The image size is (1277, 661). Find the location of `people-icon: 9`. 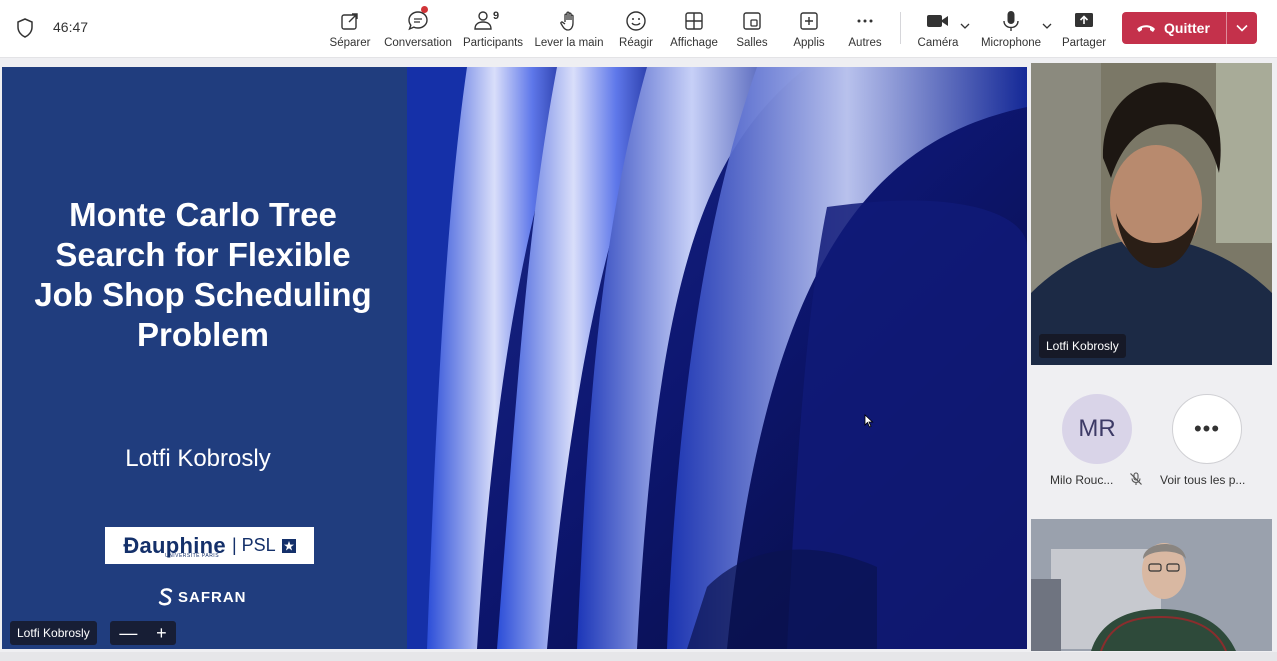

people-icon: 9 is located at coordinates (493, 21).